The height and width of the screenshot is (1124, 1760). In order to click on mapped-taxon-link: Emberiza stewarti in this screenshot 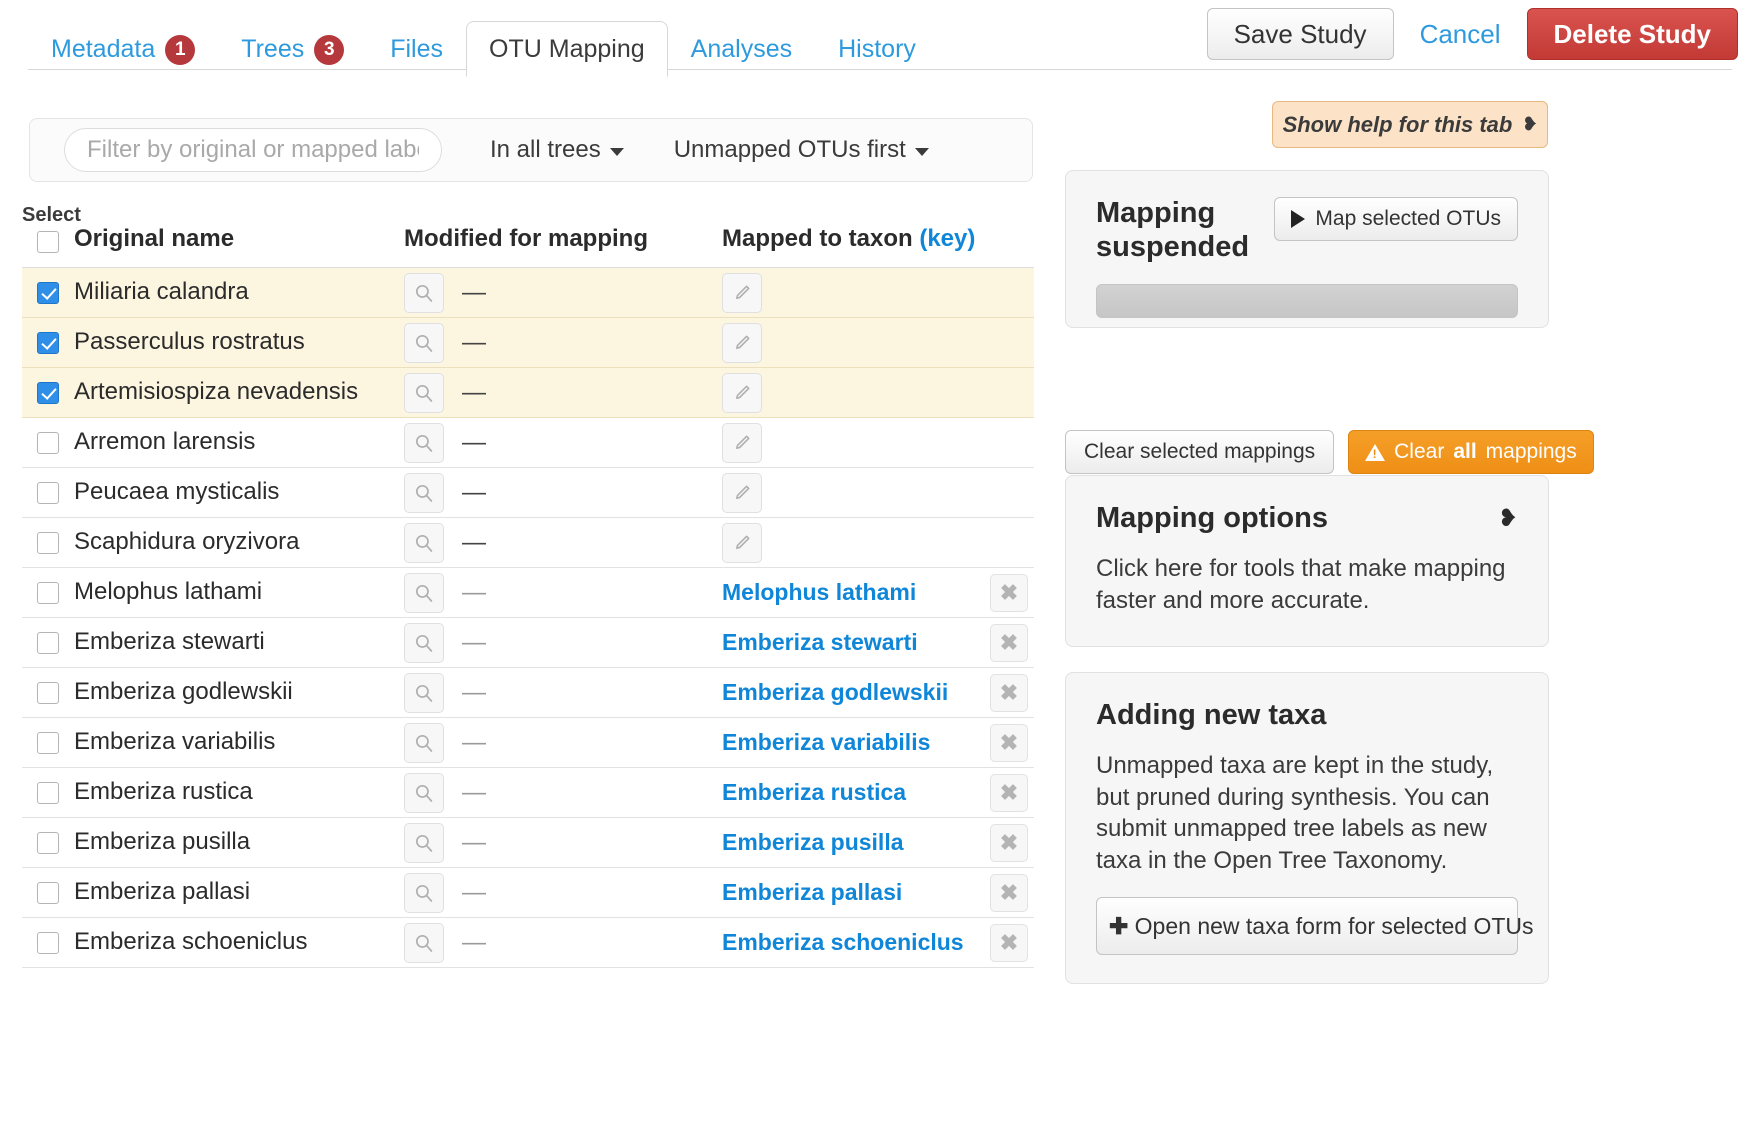, I will do `click(846, 642)`.